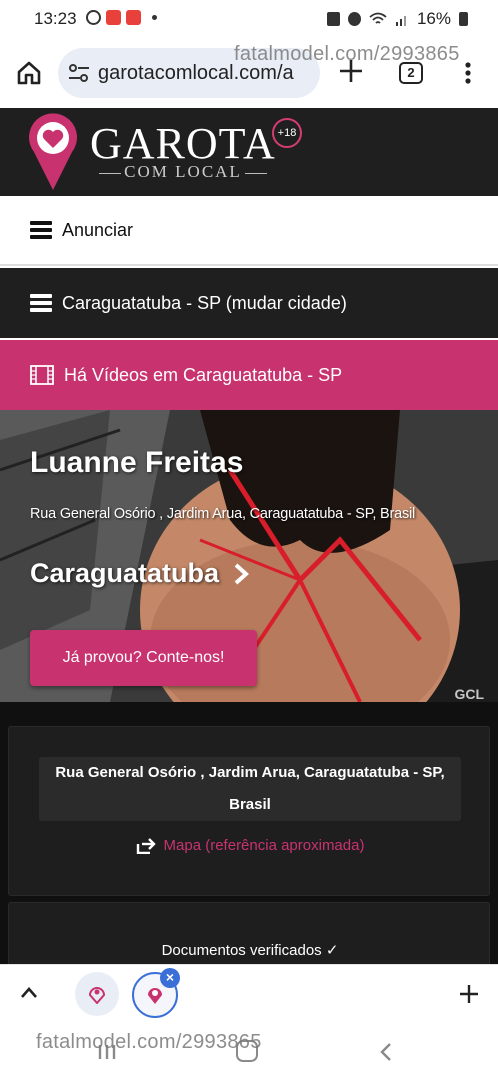 The width and height of the screenshot is (498, 1080). What do you see at coordinates (378, 18) in the screenshot?
I see `wifi-icon` at bounding box center [378, 18].